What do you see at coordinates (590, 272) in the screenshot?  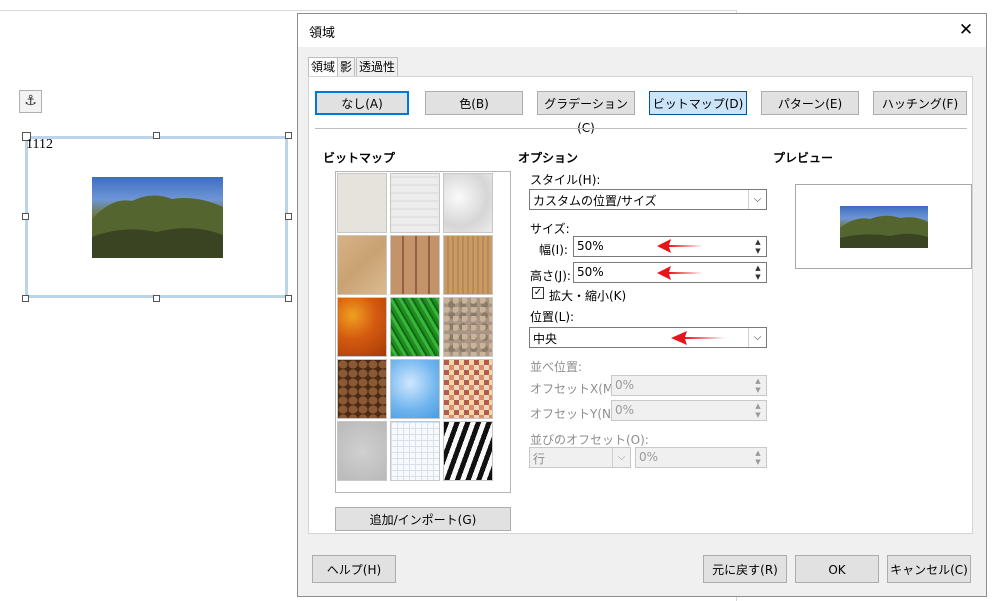 I see `height-value: 50%` at bounding box center [590, 272].